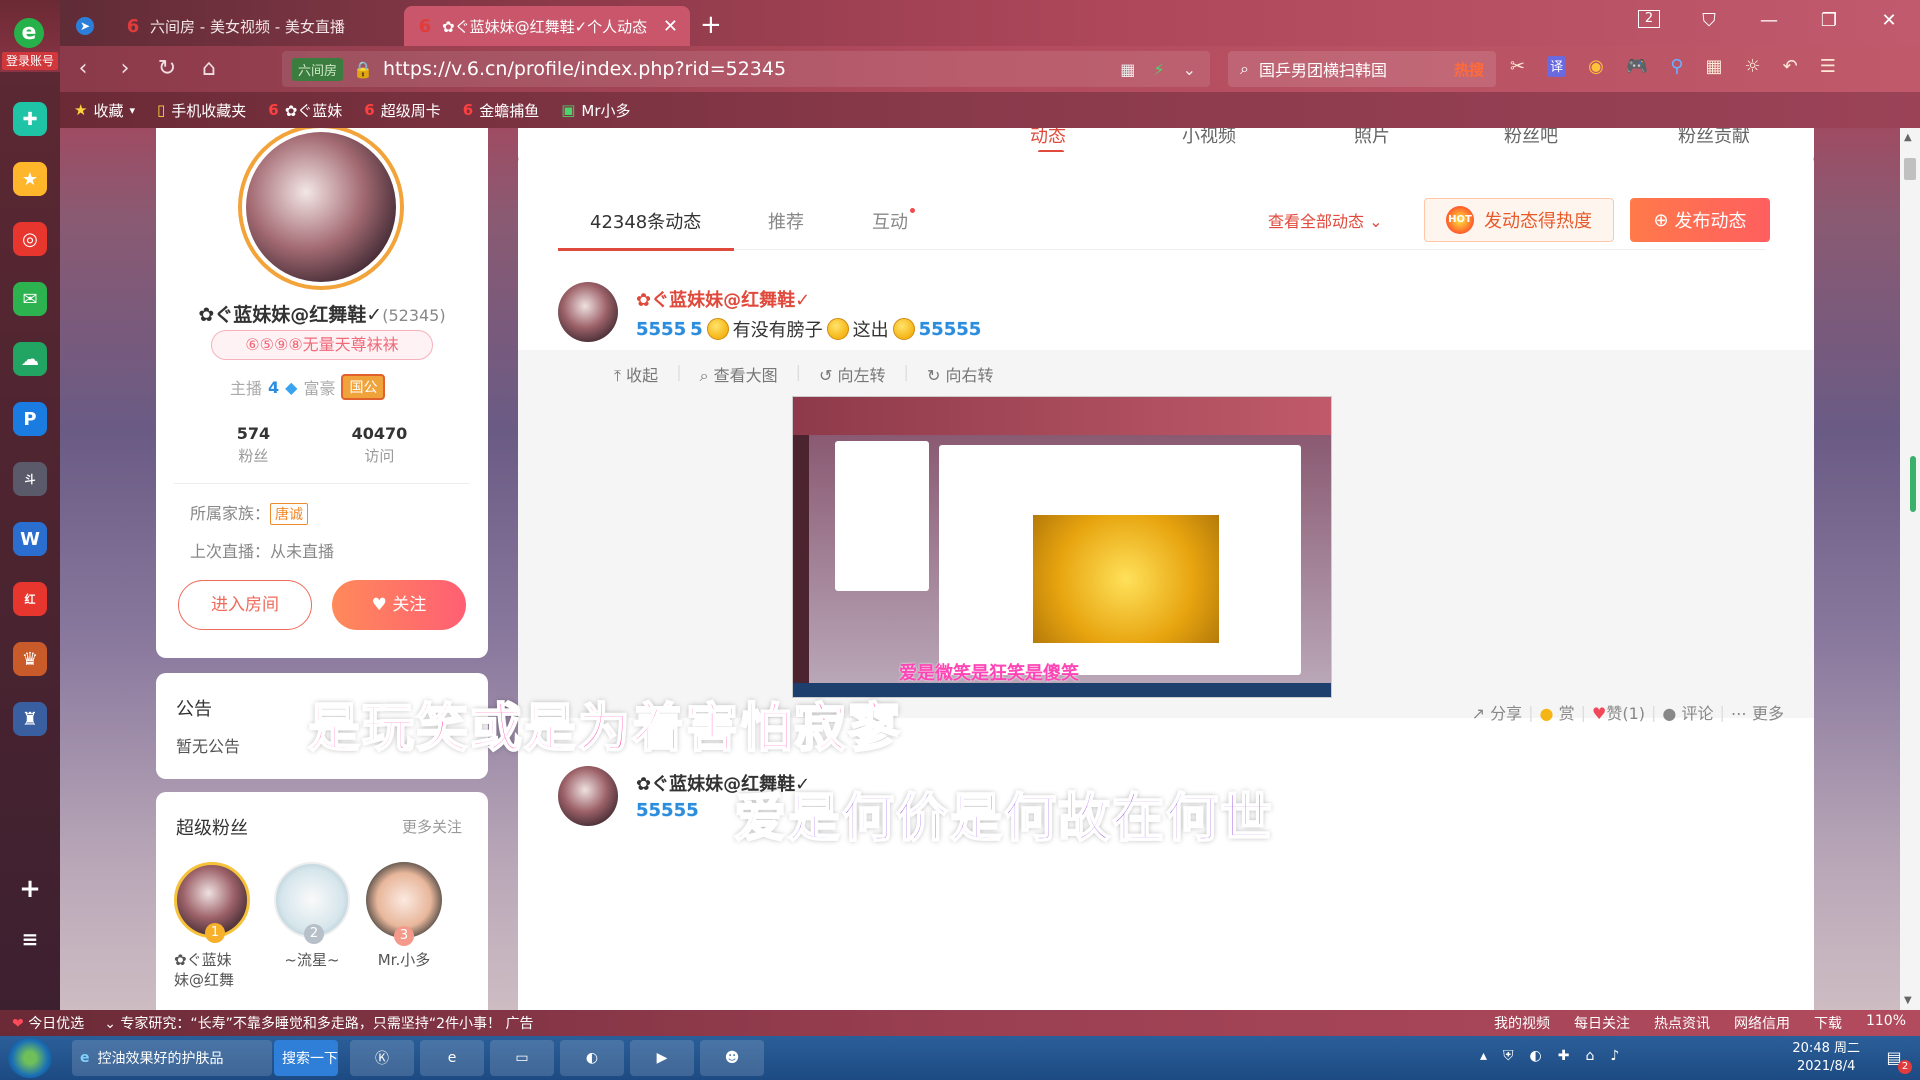 The image size is (1920, 1080). Describe the element at coordinates (212, 926) in the screenshot. I see `fan-item: 1 ✿ぐ蓝妹 妹@红舞` at that location.